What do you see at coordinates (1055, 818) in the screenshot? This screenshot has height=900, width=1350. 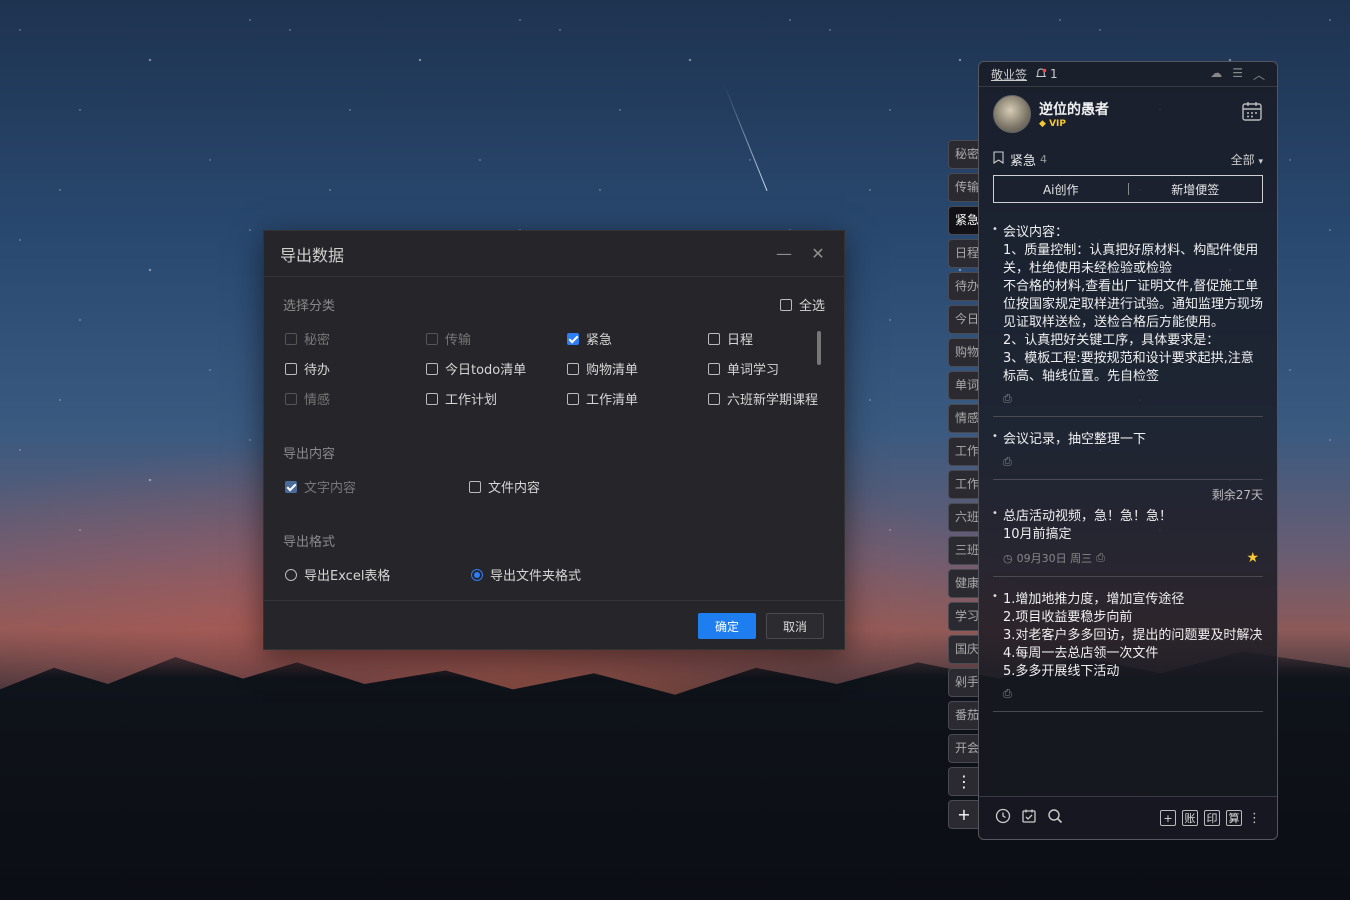 I see `search-icon` at bounding box center [1055, 818].